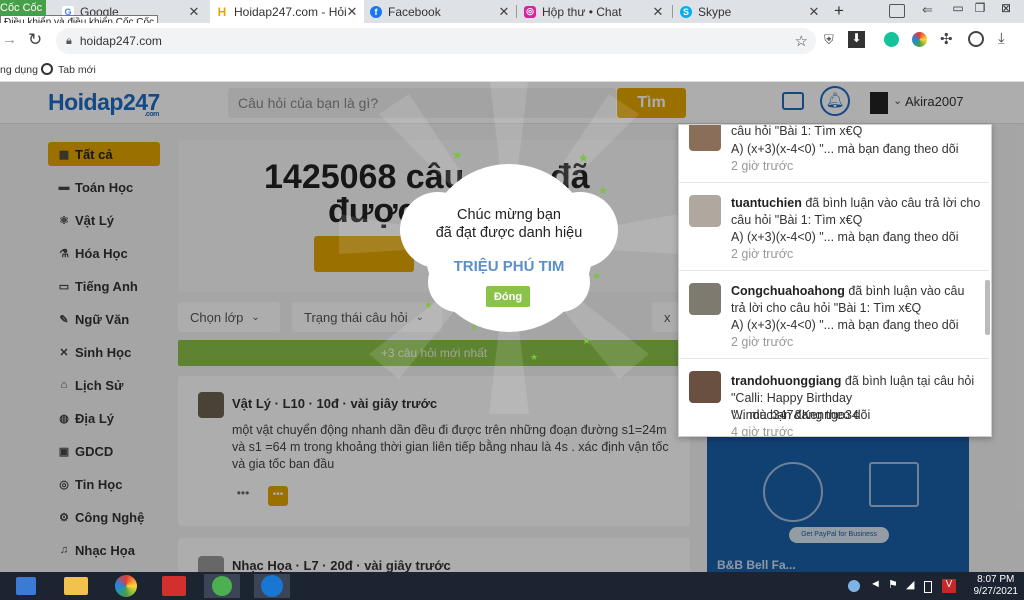 The height and width of the screenshot is (600, 1024). What do you see at coordinates (23, 8) in the screenshot?
I see `coccoc-tab: Cốc Cốc` at bounding box center [23, 8].